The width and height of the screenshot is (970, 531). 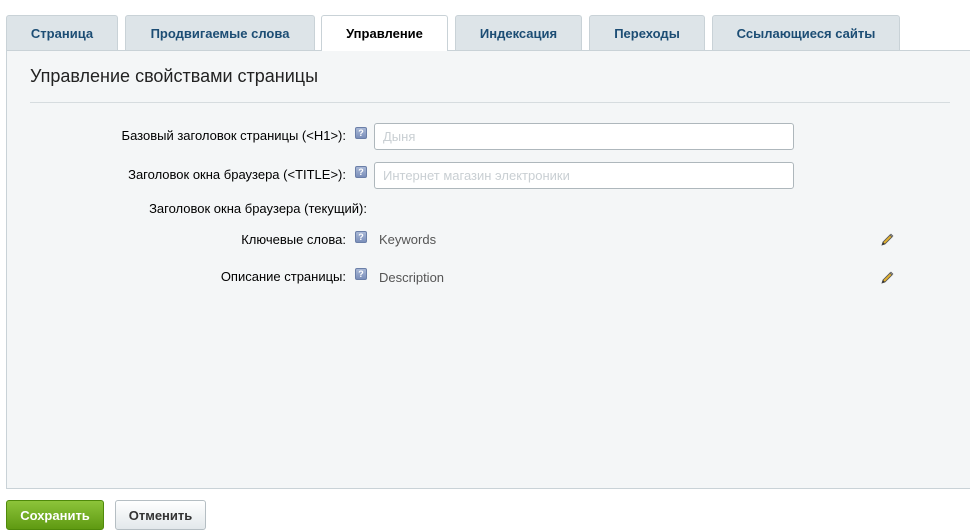 What do you see at coordinates (174, 76) in the screenshot?
I see `panel-title: Управление свойствами страницы` at bounding box center [174, 76].